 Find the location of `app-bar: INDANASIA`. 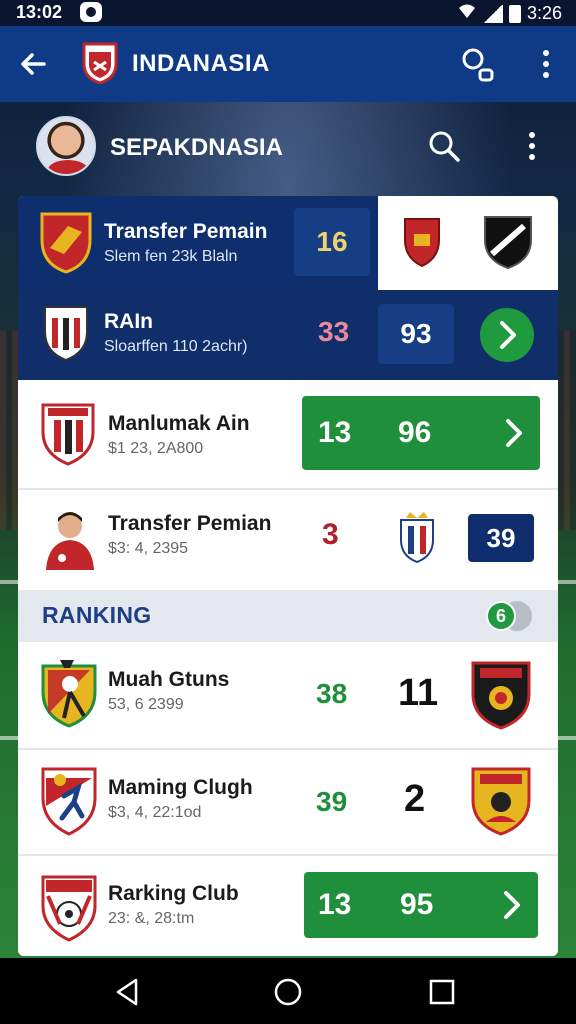

app-bar: INDANASIA is located at coordinates (288, 64).